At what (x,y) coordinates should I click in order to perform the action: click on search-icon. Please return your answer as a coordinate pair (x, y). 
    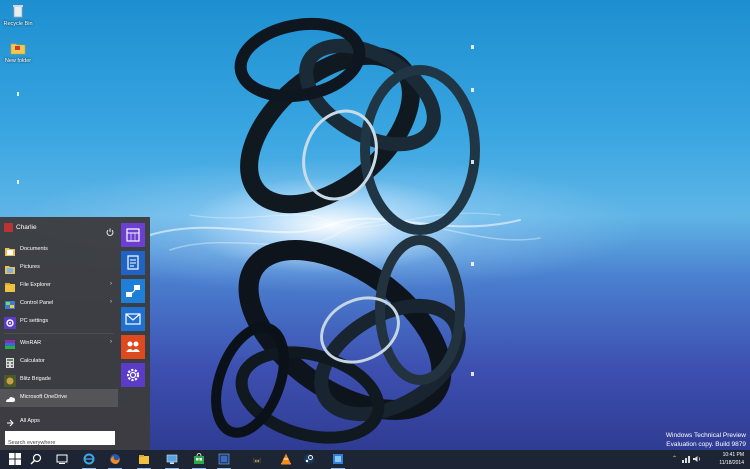
    Looking at the image, I should click on (36, 459).